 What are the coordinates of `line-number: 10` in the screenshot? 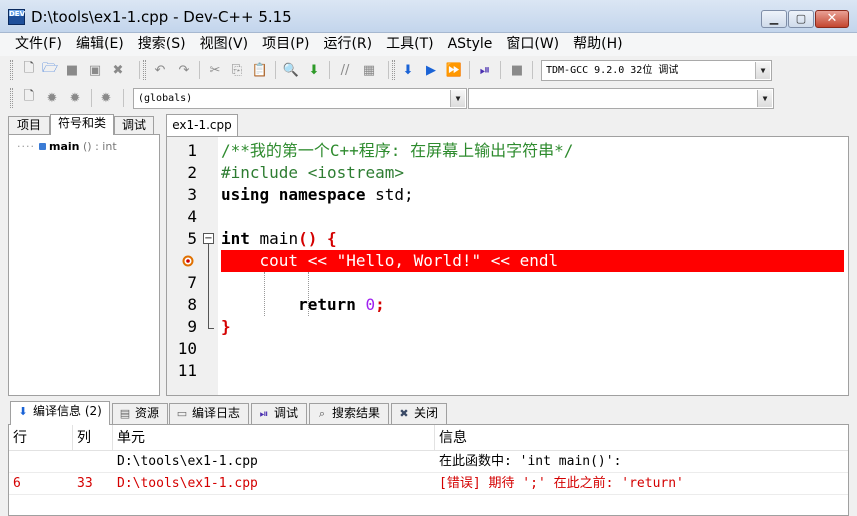 It's located at (187, 348).